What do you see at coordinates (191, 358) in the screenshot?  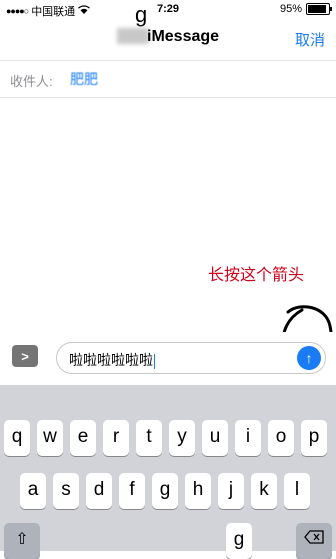 I see `message-input: 啦啦啦啦啦啦 ↑` at bounding box center [191, 358].